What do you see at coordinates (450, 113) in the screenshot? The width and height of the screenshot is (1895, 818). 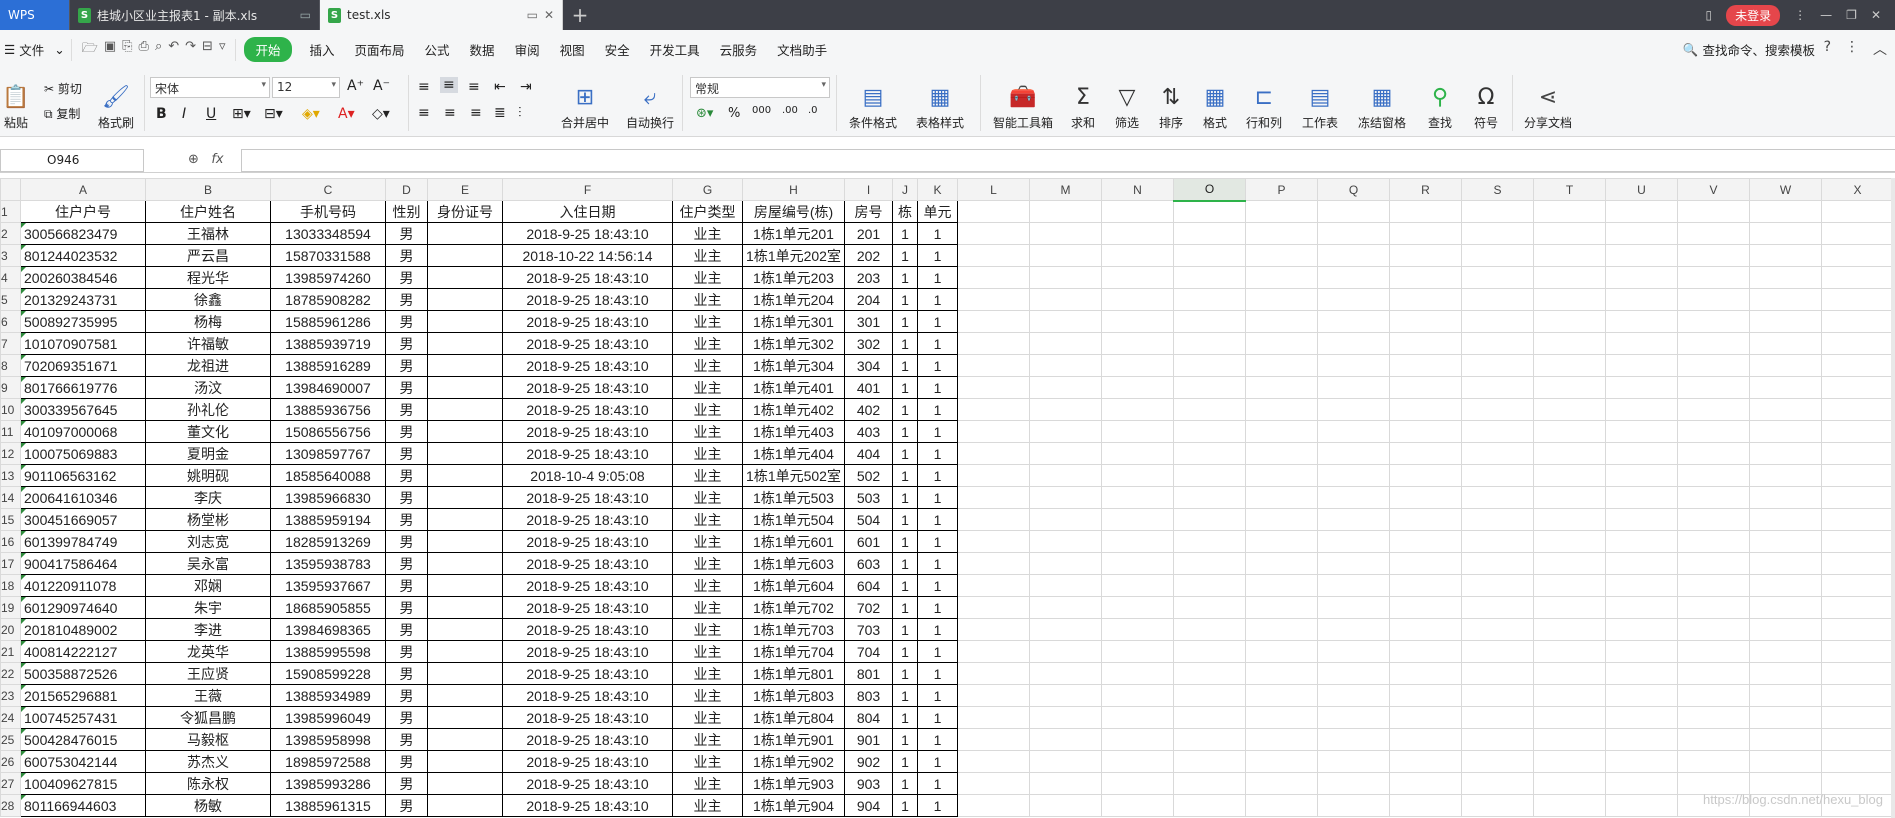 I see `align-center-icon: ≡` at bounding box center [450, 113].